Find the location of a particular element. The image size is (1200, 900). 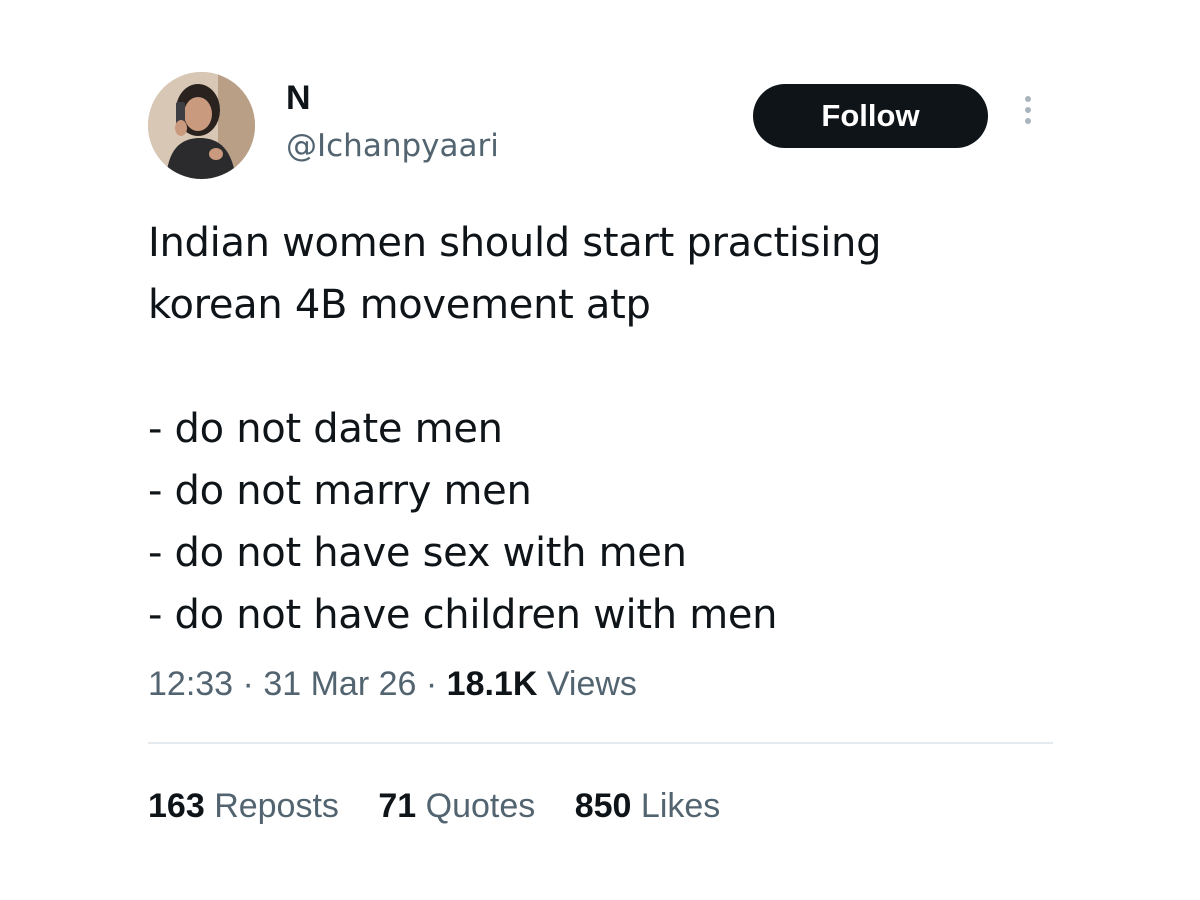

tweet-line: korean 4B movement atp is located at coordinates (399, 305).